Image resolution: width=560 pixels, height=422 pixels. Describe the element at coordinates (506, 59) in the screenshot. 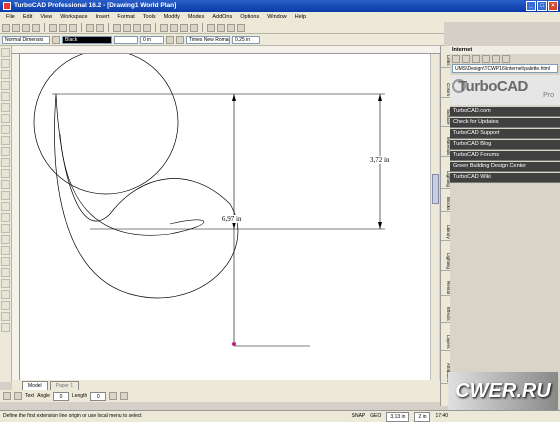

I see `print-page-icon` at that location.